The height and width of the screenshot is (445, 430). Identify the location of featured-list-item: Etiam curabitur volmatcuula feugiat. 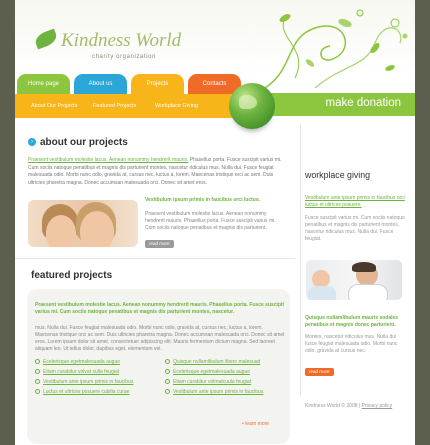
(208, 382).